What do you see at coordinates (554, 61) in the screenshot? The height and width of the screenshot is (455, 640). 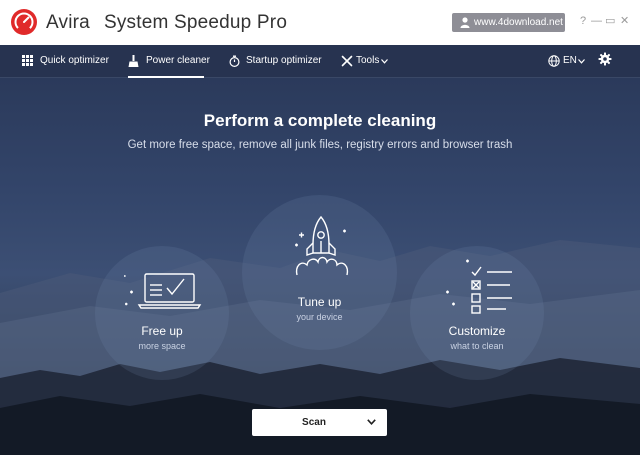 I see `globe-icon` at bounding box center [554, 61].